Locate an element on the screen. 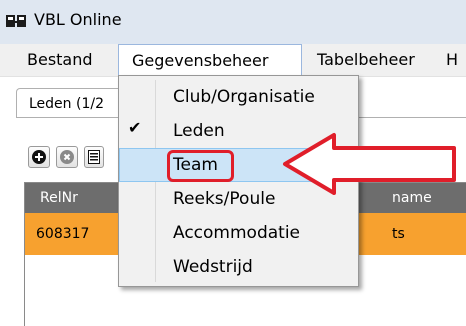 This screenshot has height=326, width=466. column-header-relnr: RelNr is located at coordinates (59, 198).